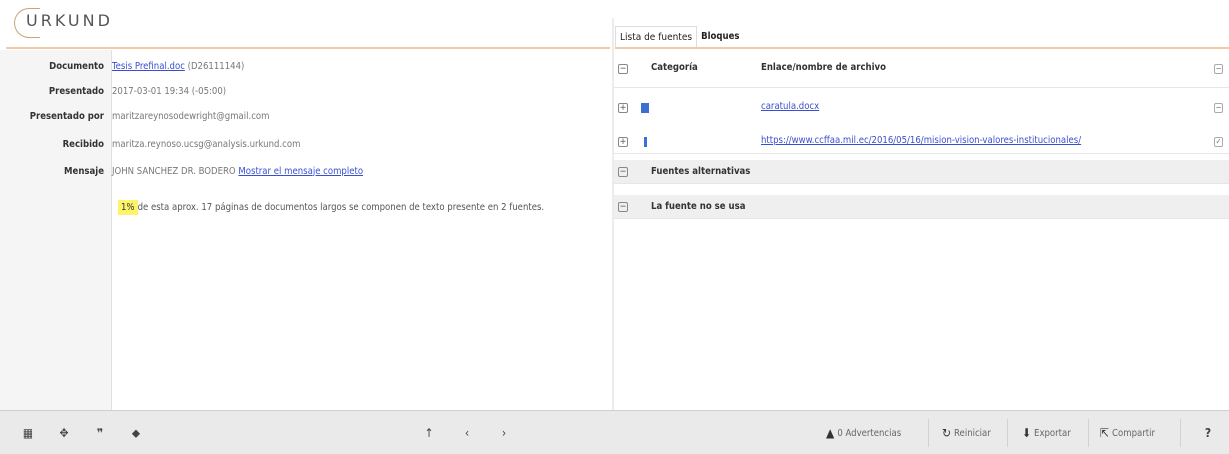  What do you see at coordinates (922, 48) in the screenshot?
I see `header-divider-right` at bounding box center [922, 48].